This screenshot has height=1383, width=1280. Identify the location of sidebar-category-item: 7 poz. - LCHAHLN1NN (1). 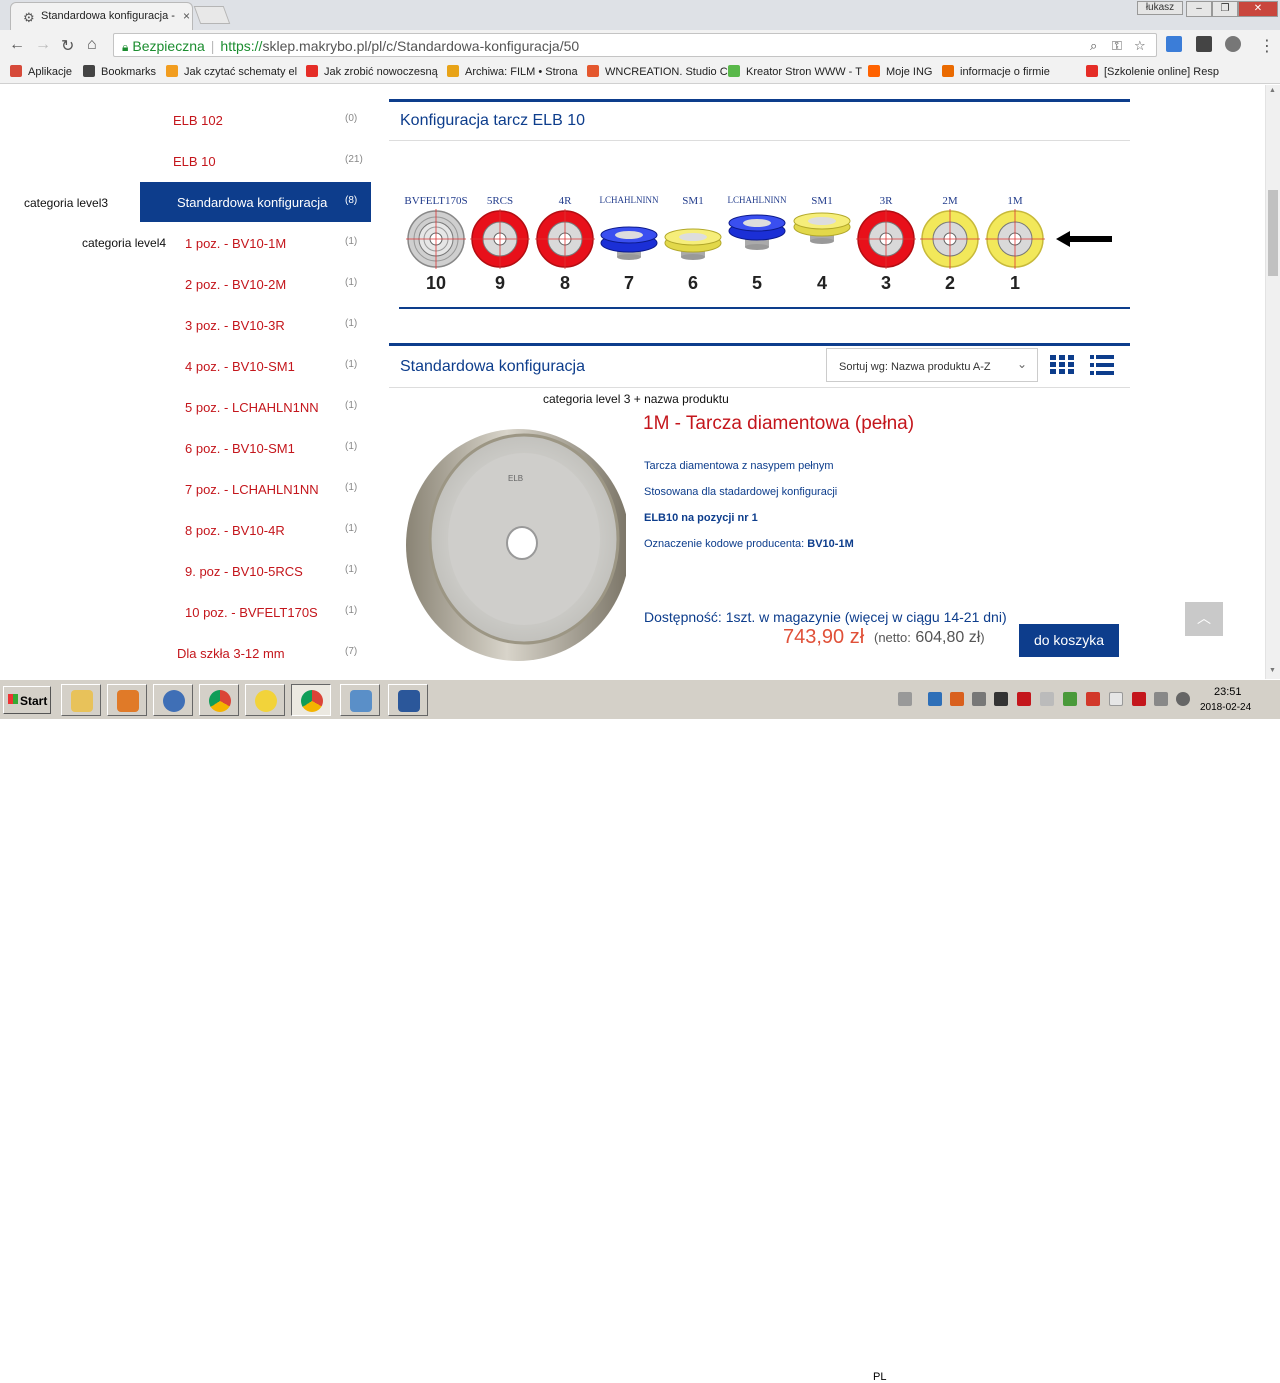
(185, 489).